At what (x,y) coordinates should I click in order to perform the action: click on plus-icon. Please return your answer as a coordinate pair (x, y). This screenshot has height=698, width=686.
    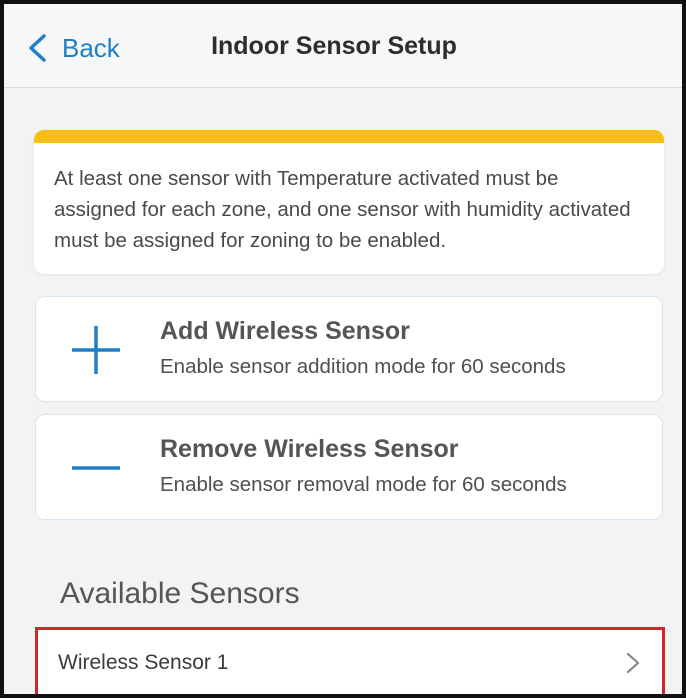
    Looking at the image, I should click on (96, 350).